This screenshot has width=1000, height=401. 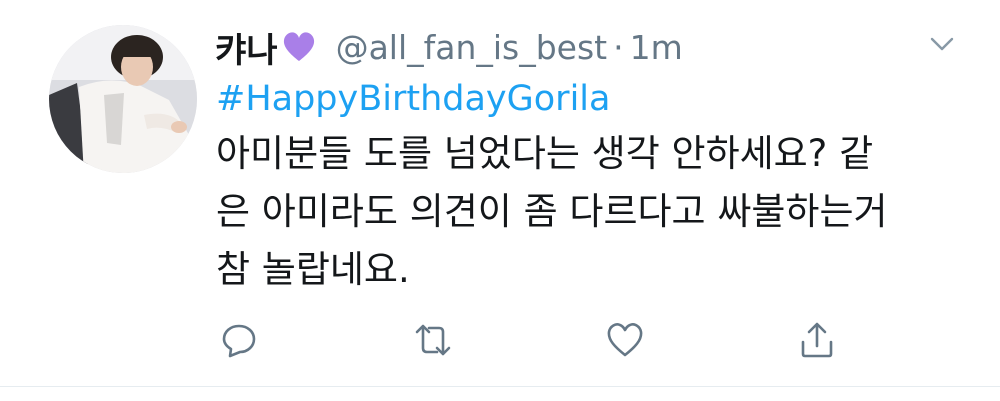 I want to click on avatar-image, so click(x=123, y=99).